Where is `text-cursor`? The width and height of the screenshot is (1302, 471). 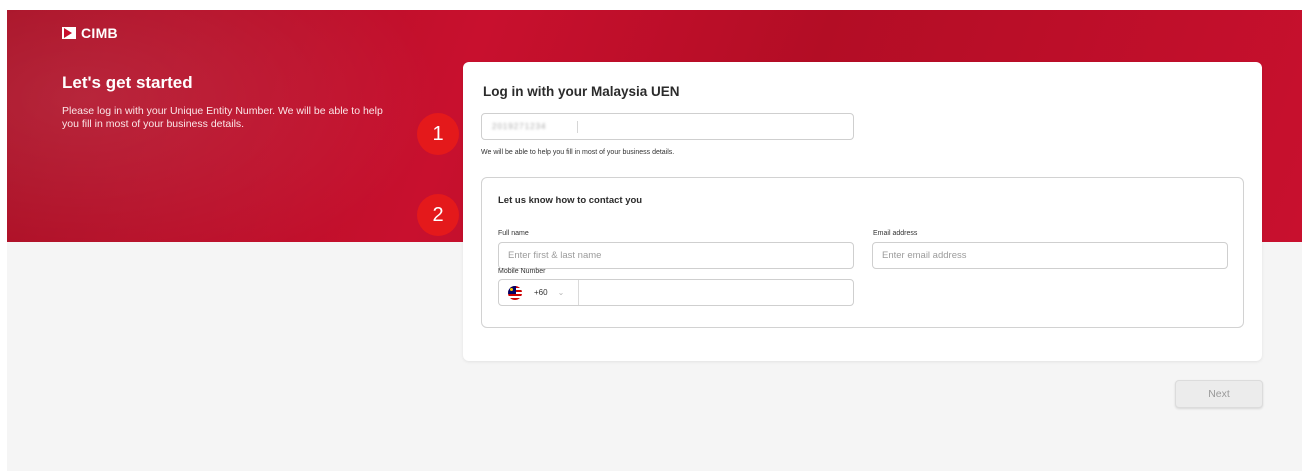
text-cursor is located at coordinates (577, 126).